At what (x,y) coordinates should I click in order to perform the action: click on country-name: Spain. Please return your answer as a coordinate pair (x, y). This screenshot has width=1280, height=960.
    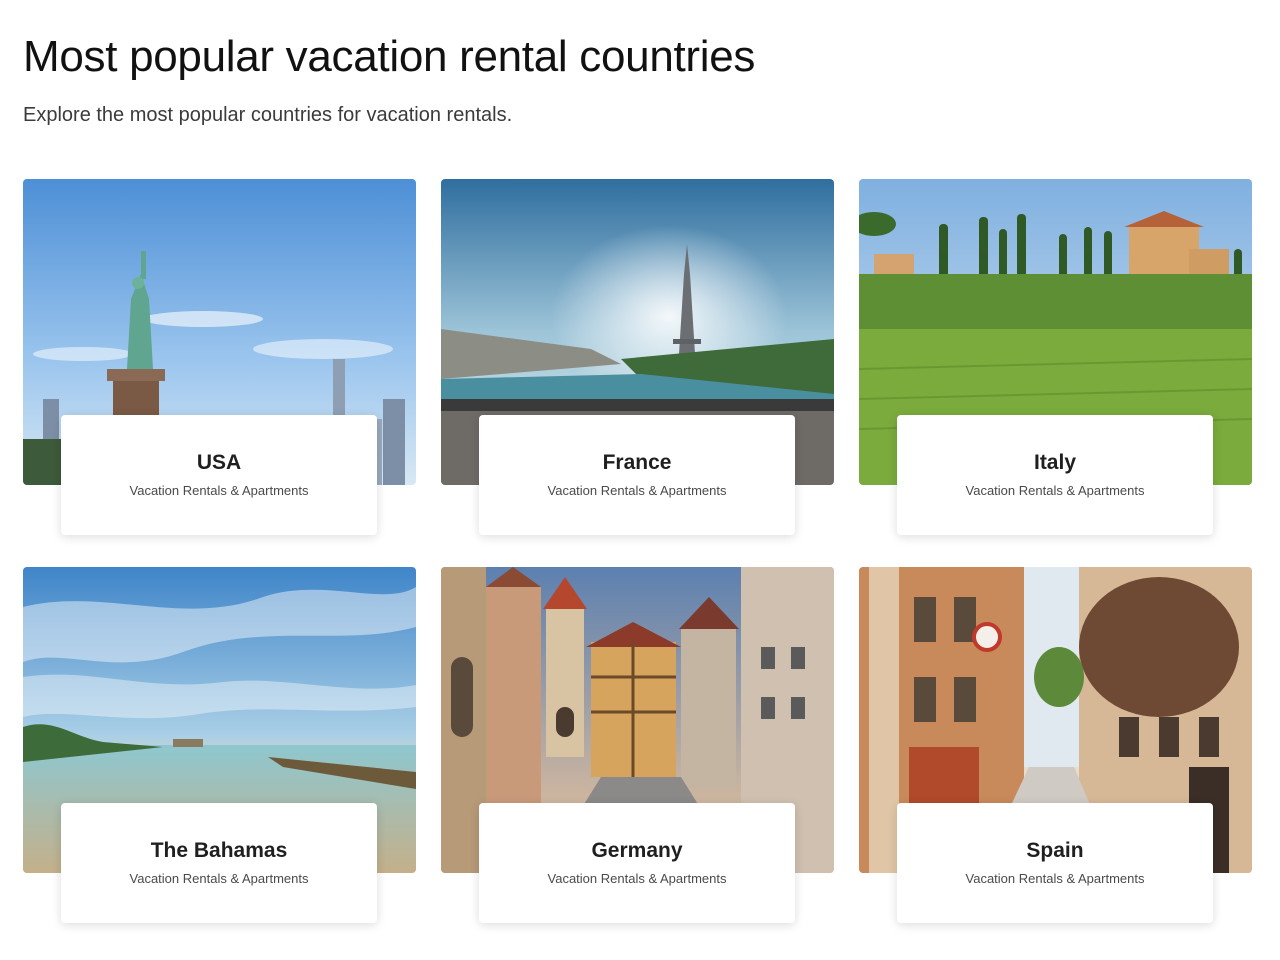
    Looking at the image, I should click on (1055, 850).